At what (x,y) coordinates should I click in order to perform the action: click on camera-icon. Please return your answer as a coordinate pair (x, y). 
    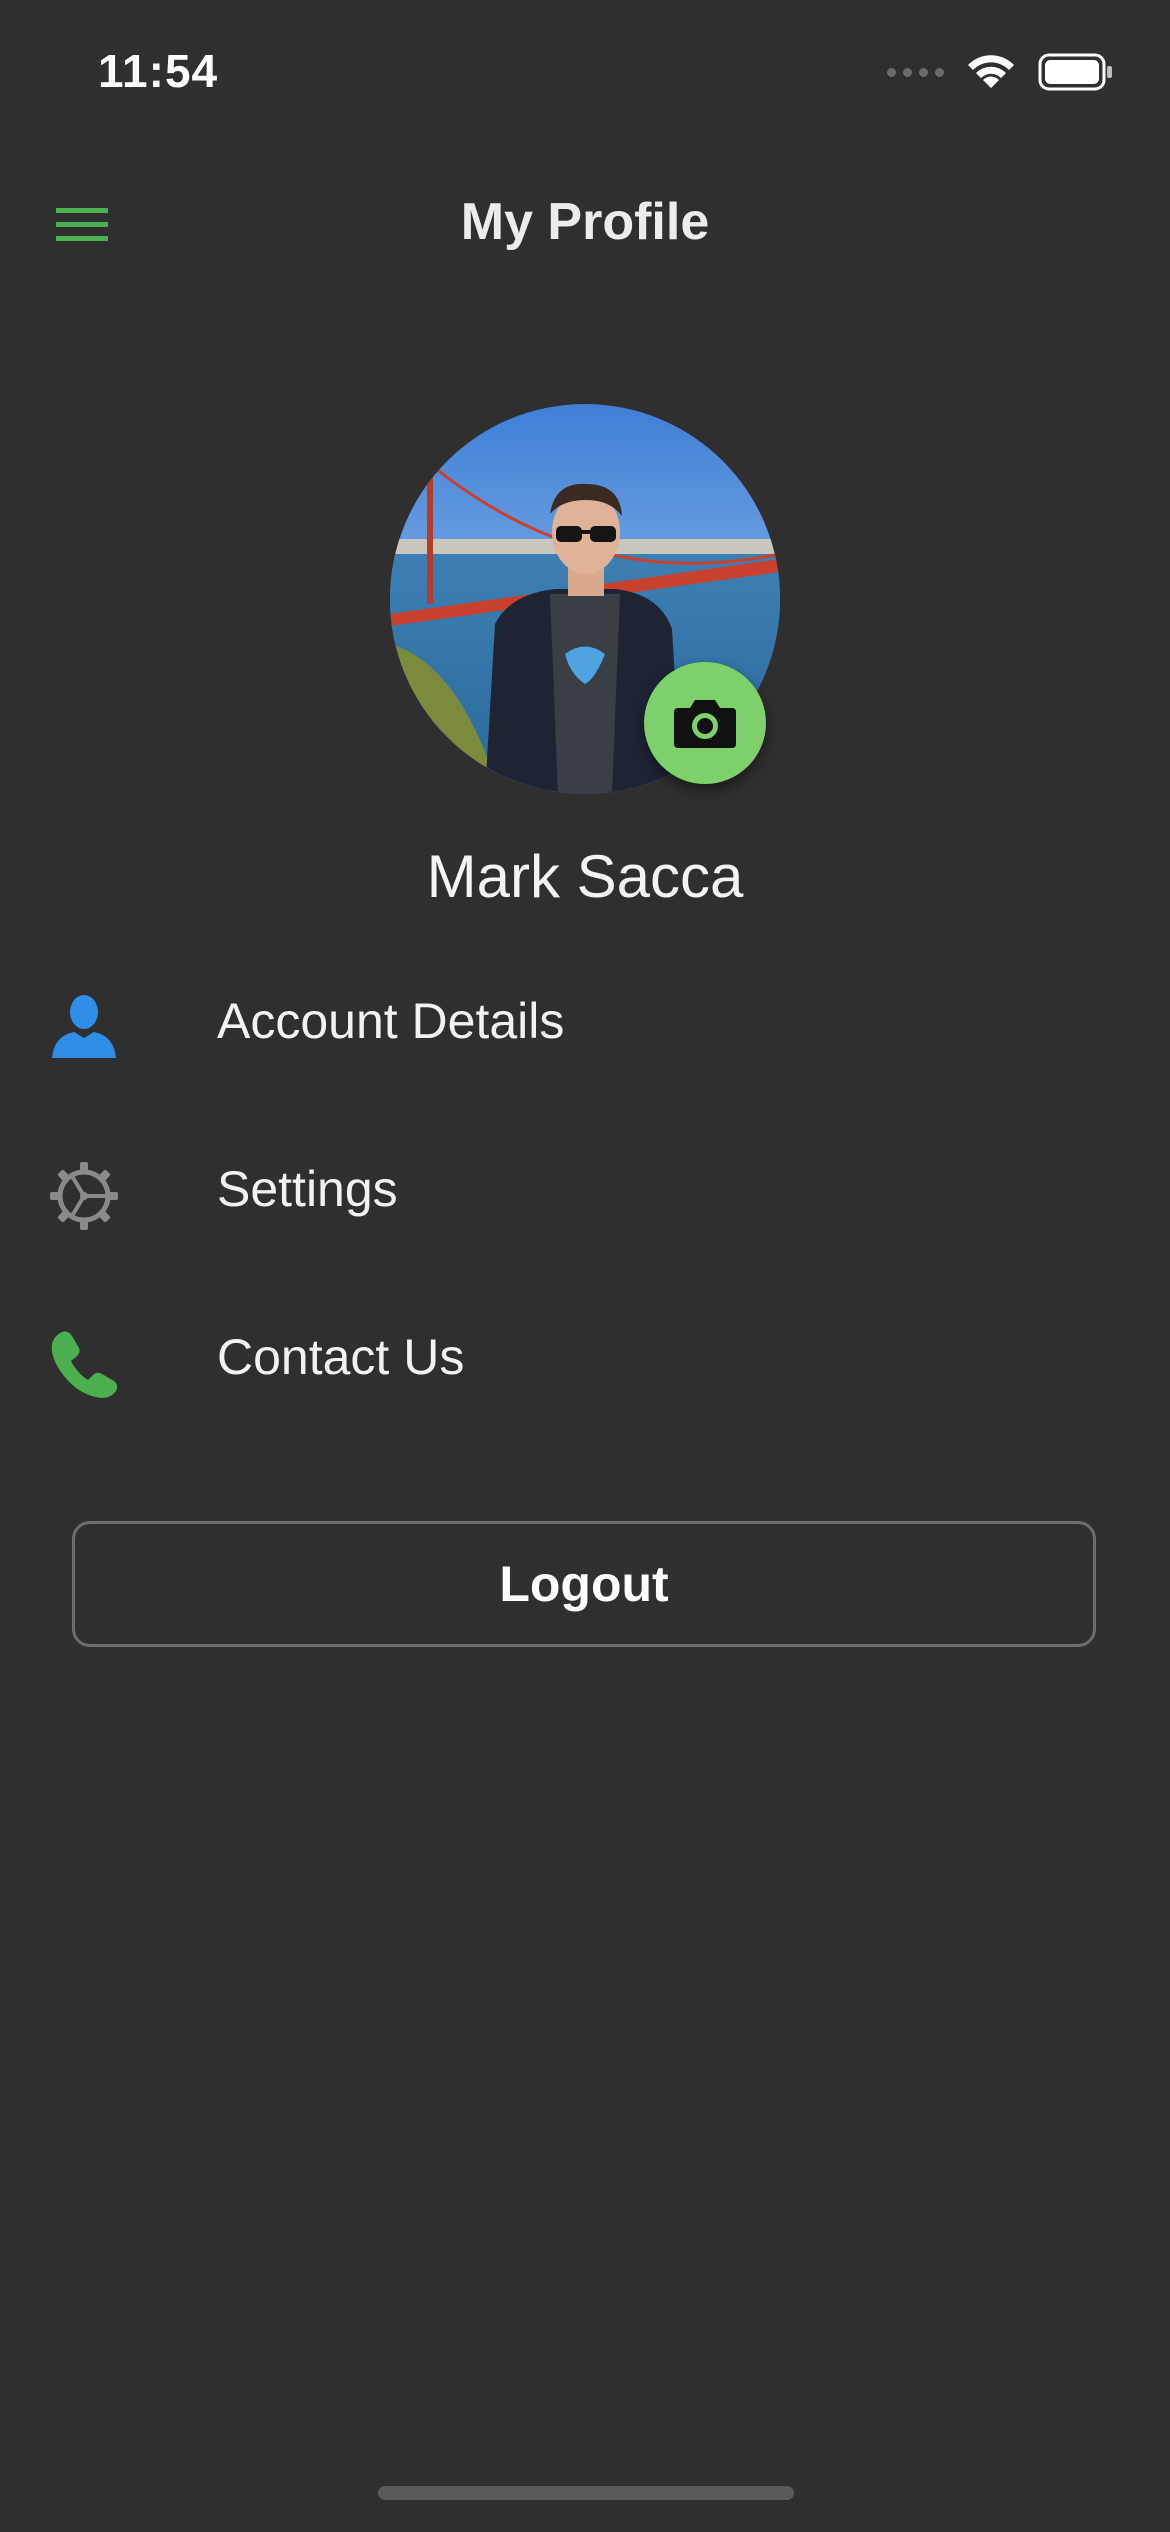
    Looking at the image, I should click on (705, 724).